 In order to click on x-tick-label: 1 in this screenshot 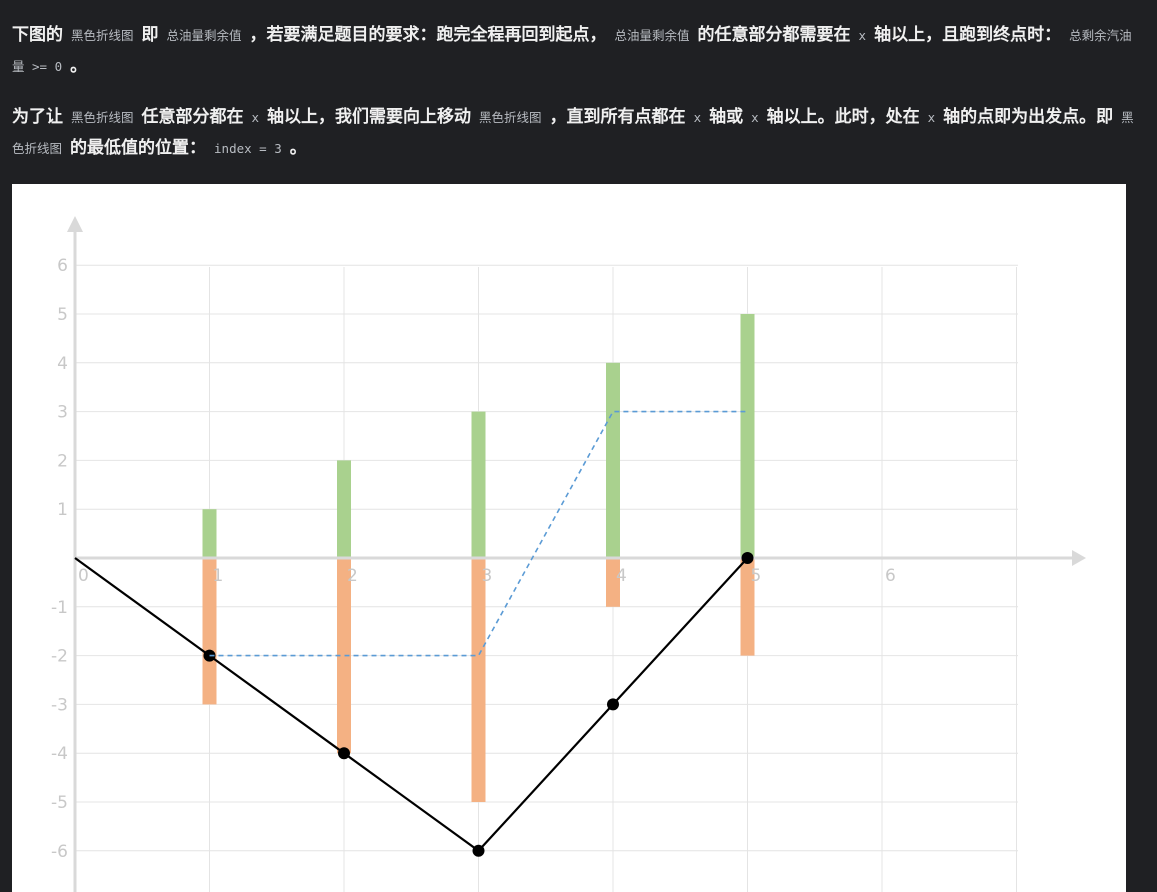, I will do `click(218, 576)`.